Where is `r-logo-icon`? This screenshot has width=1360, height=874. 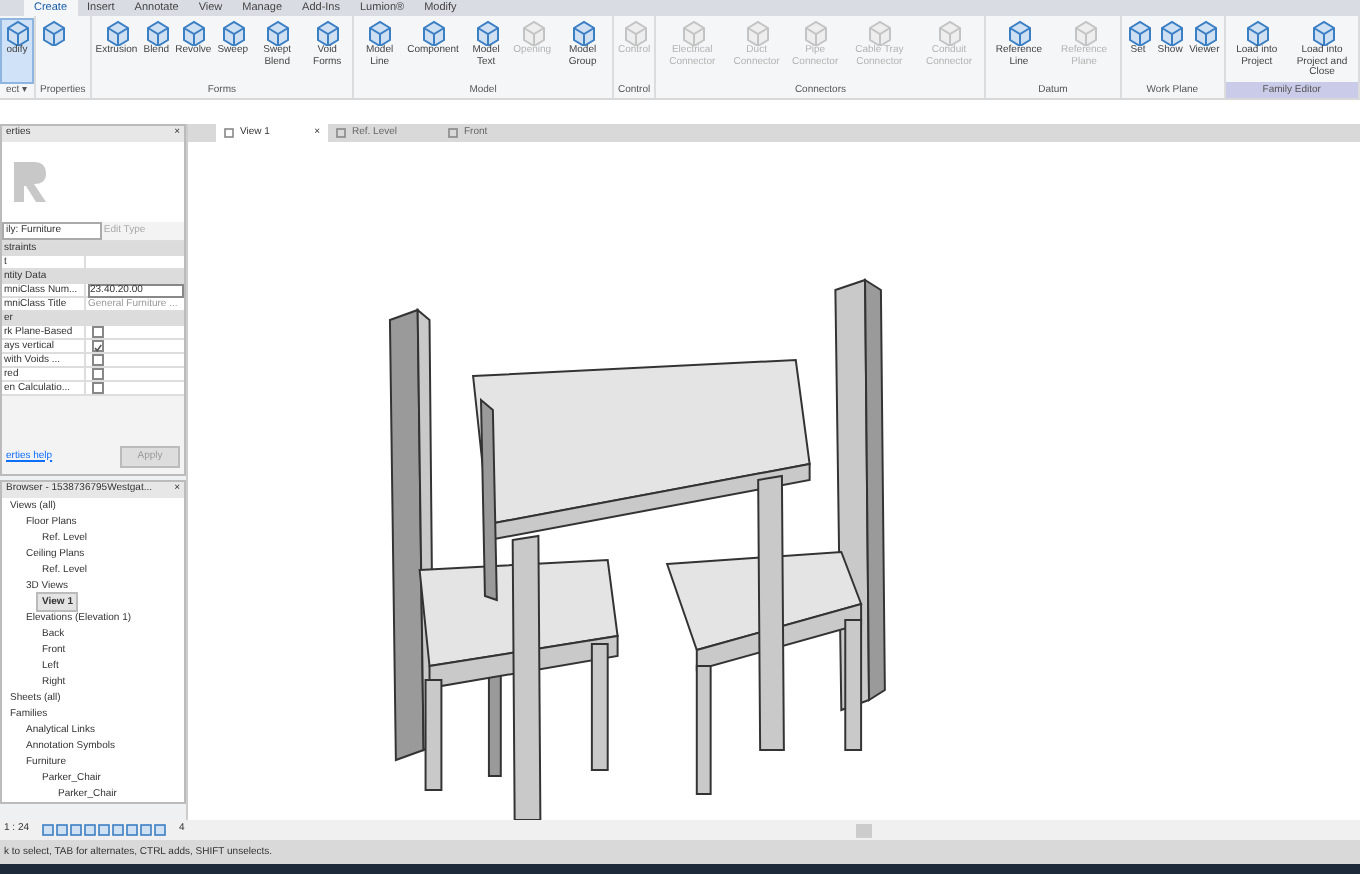
r-logo-icon is located at coordinates (30, 182).